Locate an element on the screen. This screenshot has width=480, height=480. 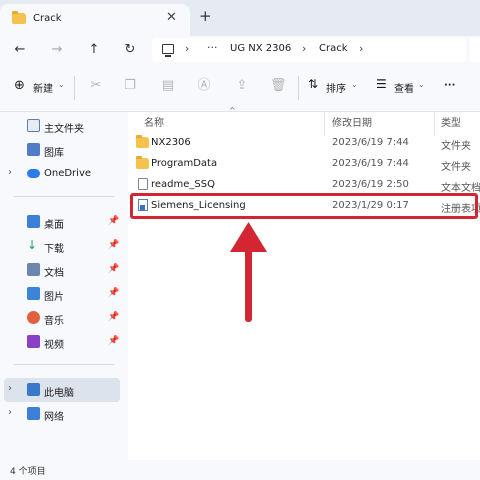
file-name: readme_SSQ is located at coordinates (183, 184).